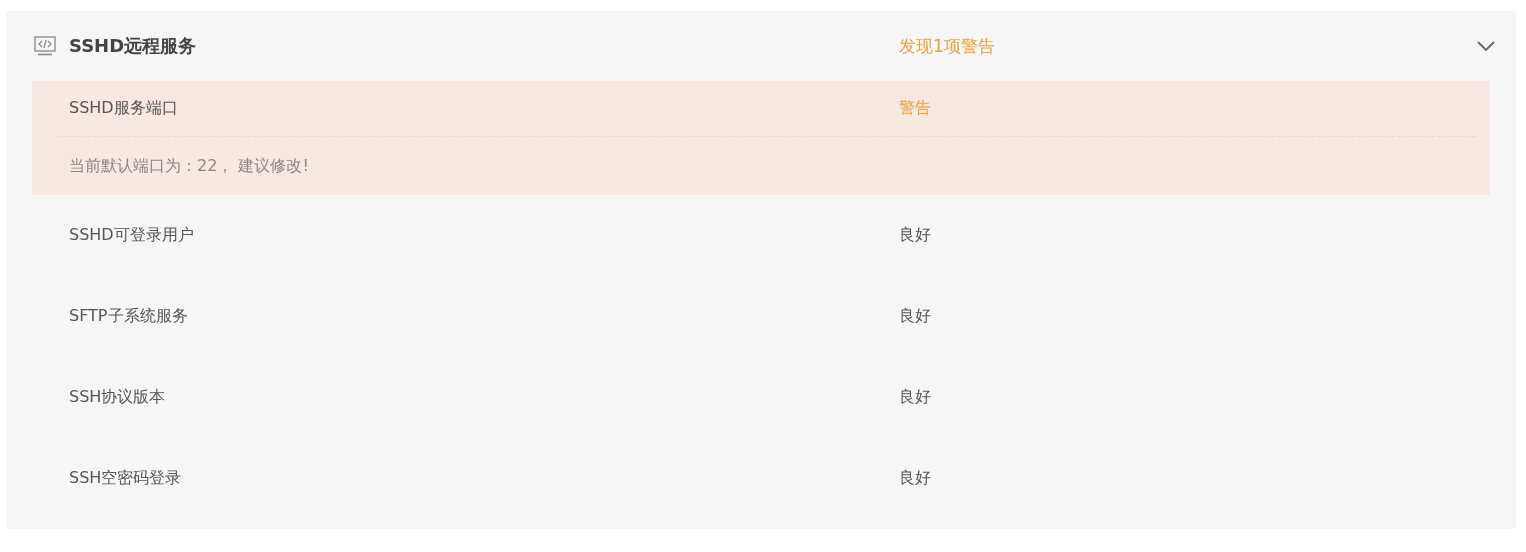 Image resolution: width=1526 pixels, height=552 pixels. What do you see at coordinates (131, 235) in the screenshot?
I see `check-name: SSHD可登录用户` at bounding box center [131, 235].